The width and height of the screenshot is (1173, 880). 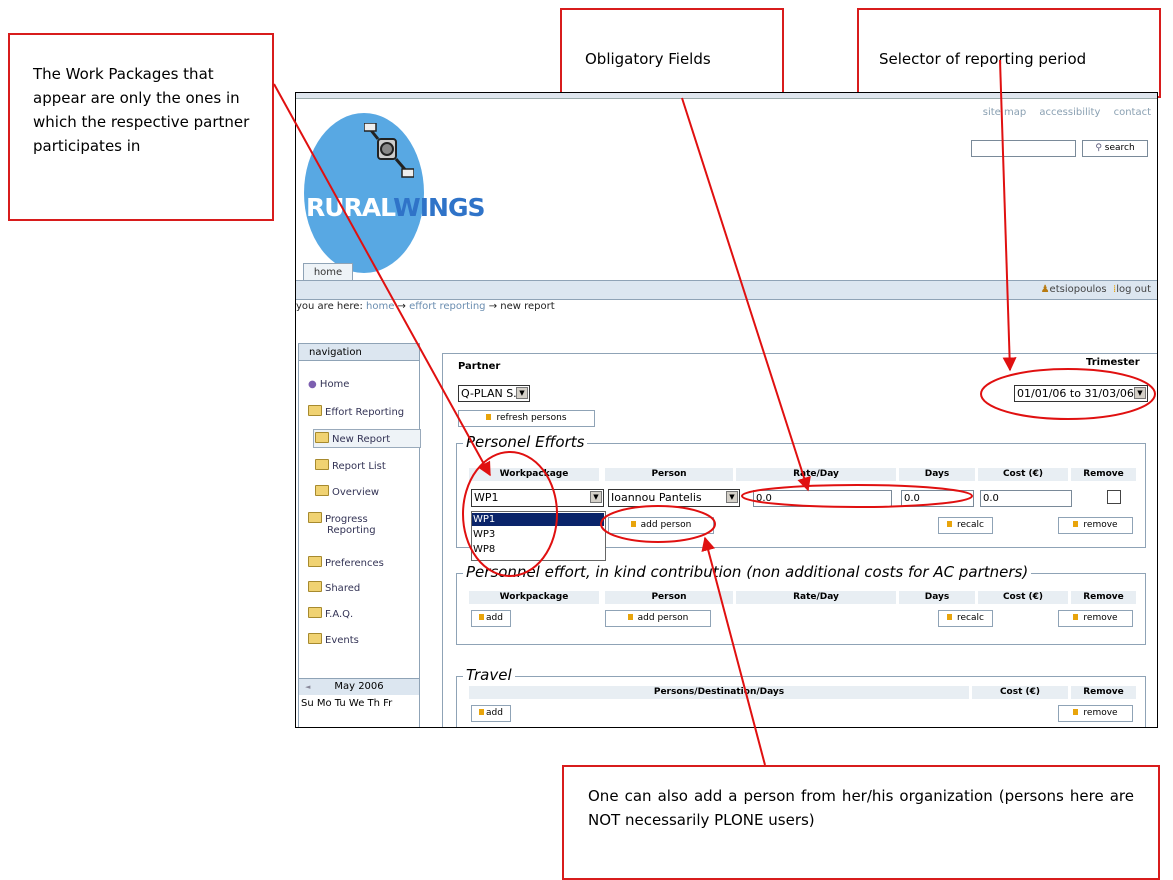 What do you see at coordinates (1068, 394) in the screenshot?
I see `highlight-trimester-ellipse` at bounding box center [1068, 394].